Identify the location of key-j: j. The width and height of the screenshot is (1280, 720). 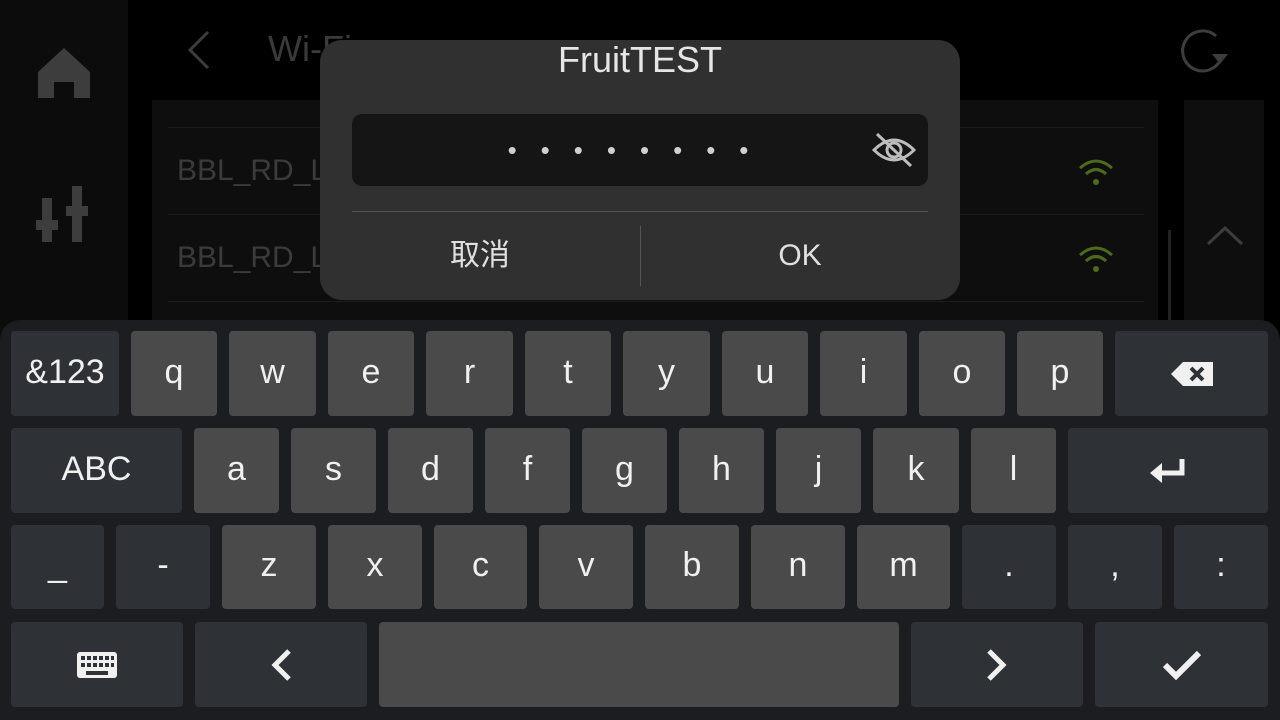
(818, 470).